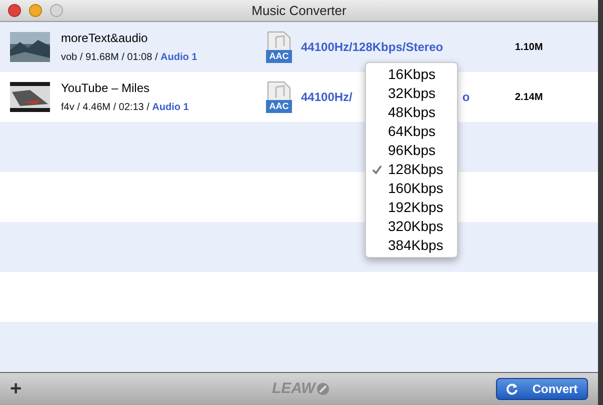  I want to click on menu-item-label: 32Kbps, so click(412, 93).